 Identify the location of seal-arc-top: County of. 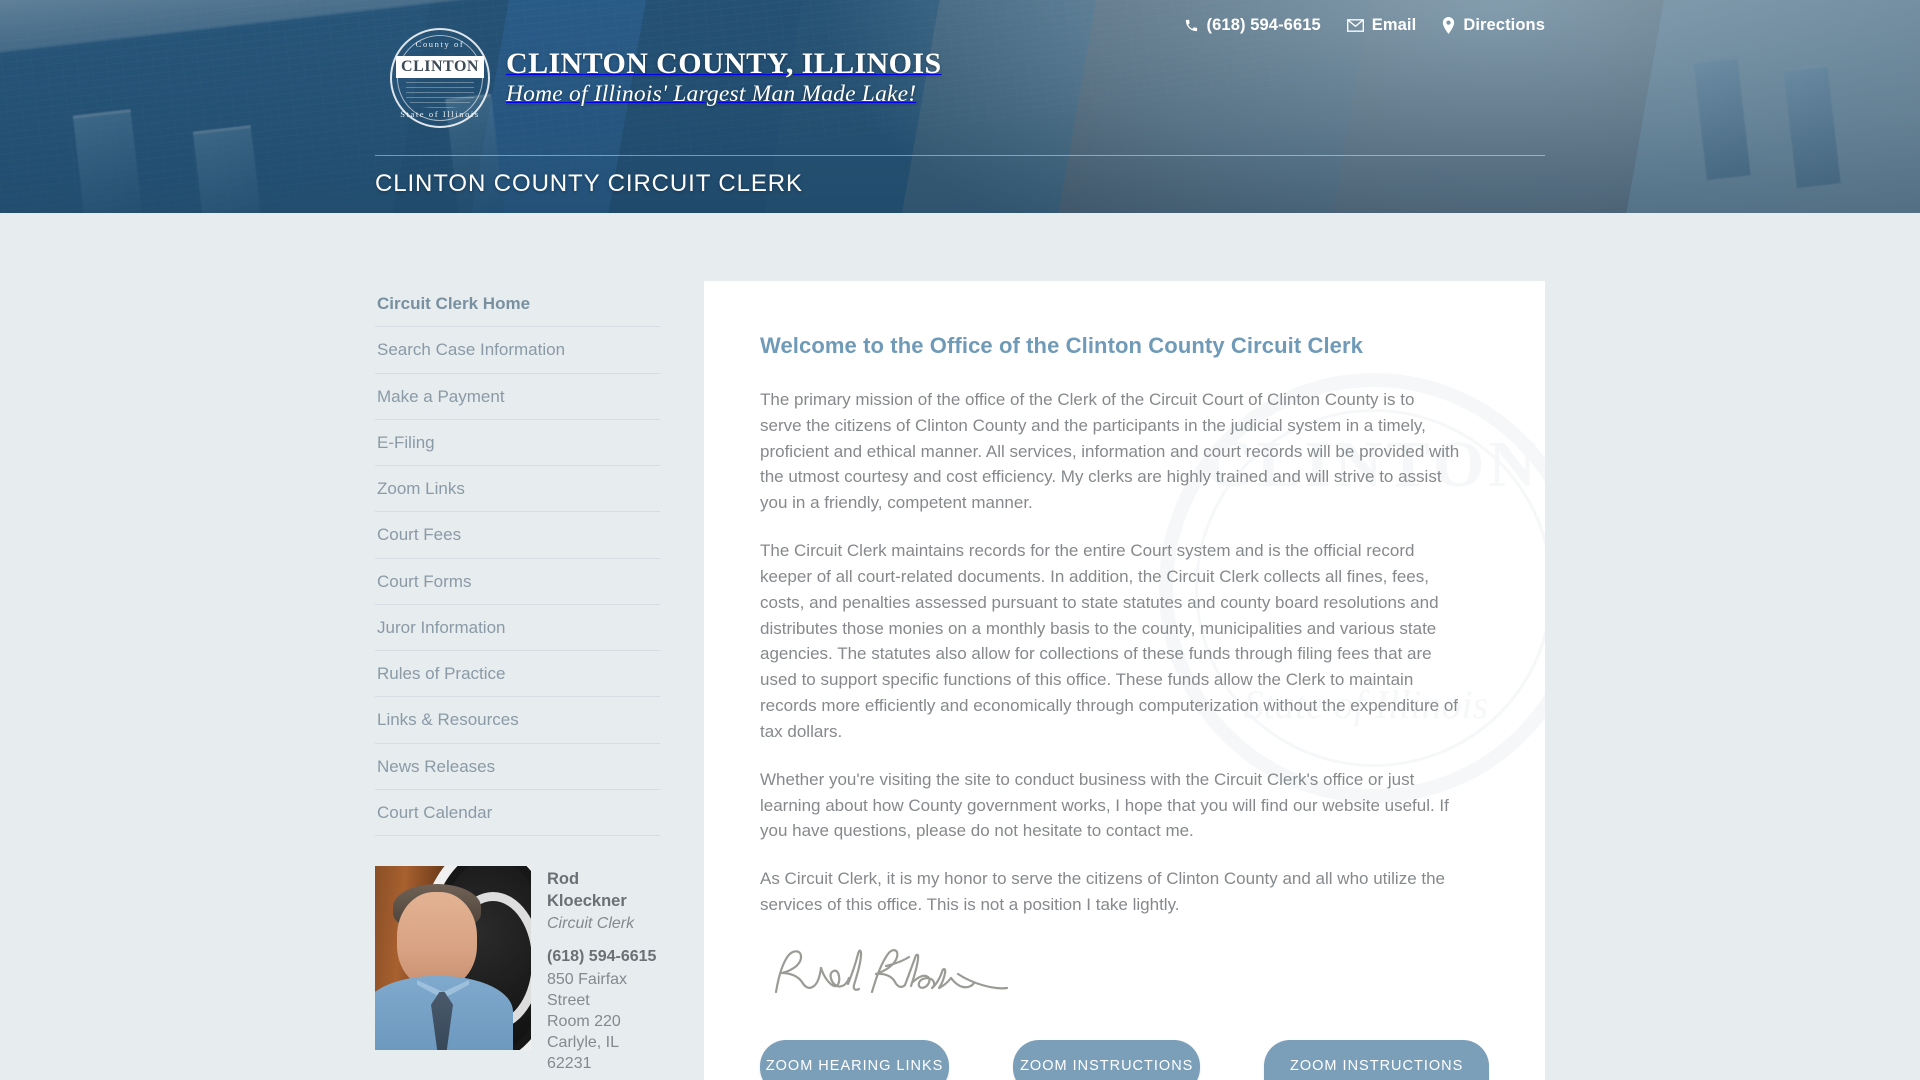
(440, 44).